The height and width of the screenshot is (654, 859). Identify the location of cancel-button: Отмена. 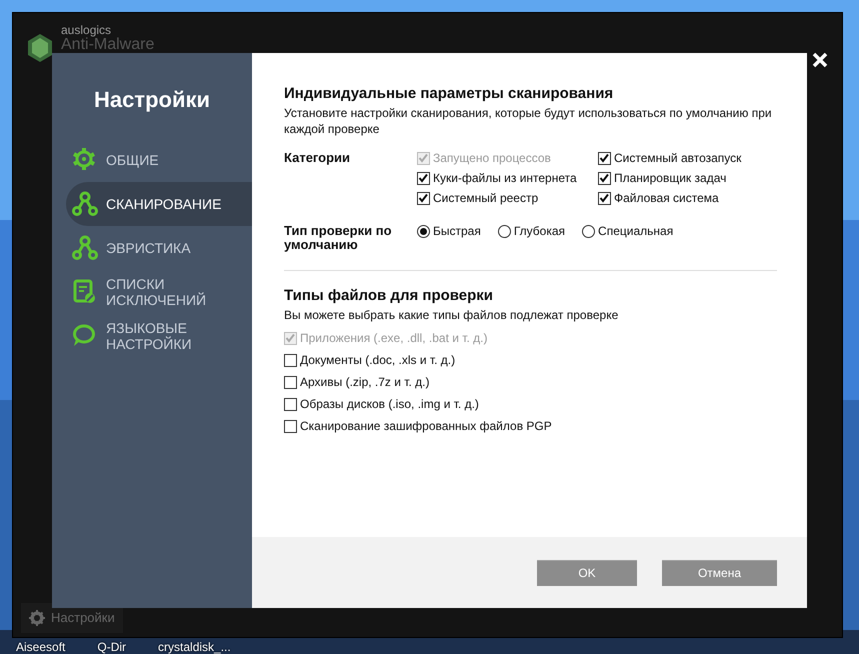
(719, 573).